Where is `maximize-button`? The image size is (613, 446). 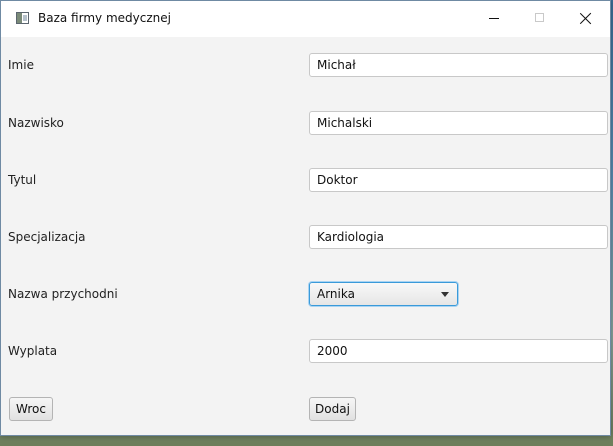
maximize-button is located at coordinates (540, 19).